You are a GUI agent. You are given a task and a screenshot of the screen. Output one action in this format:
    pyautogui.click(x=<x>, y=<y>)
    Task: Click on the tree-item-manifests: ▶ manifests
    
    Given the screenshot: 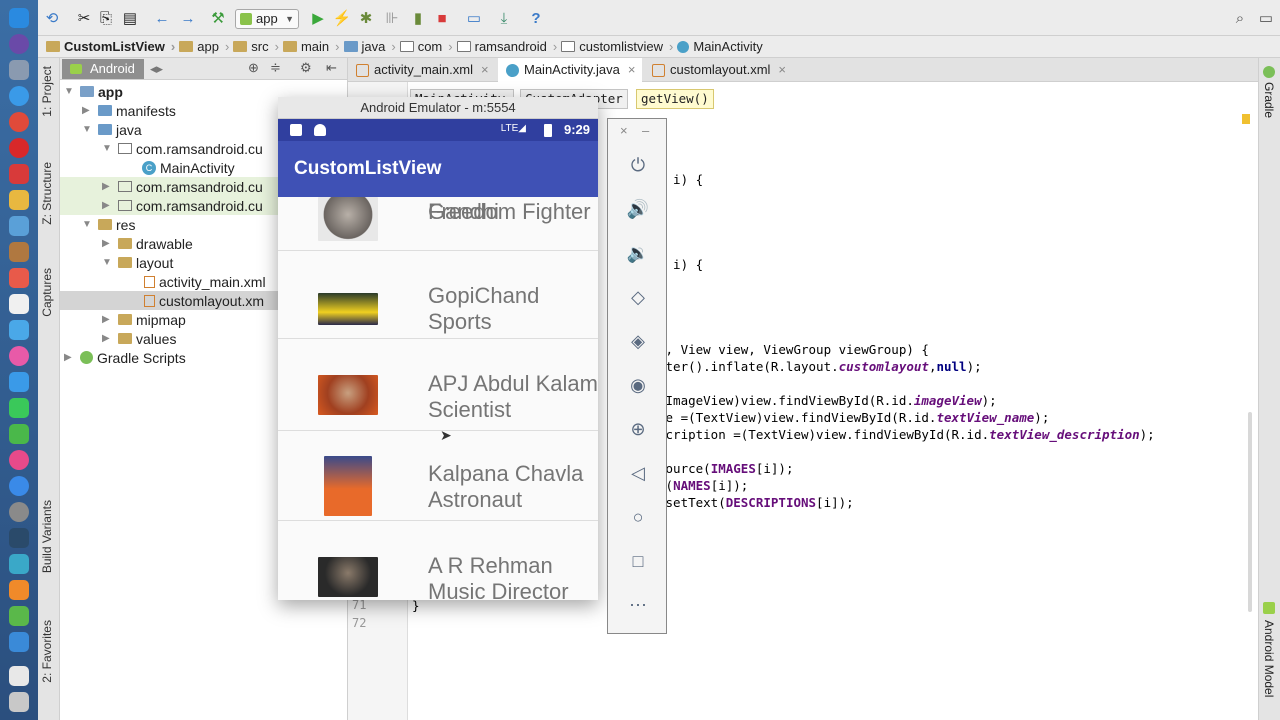 What is the action you would take?
    pyautogui.click(x=129, y=110)
    